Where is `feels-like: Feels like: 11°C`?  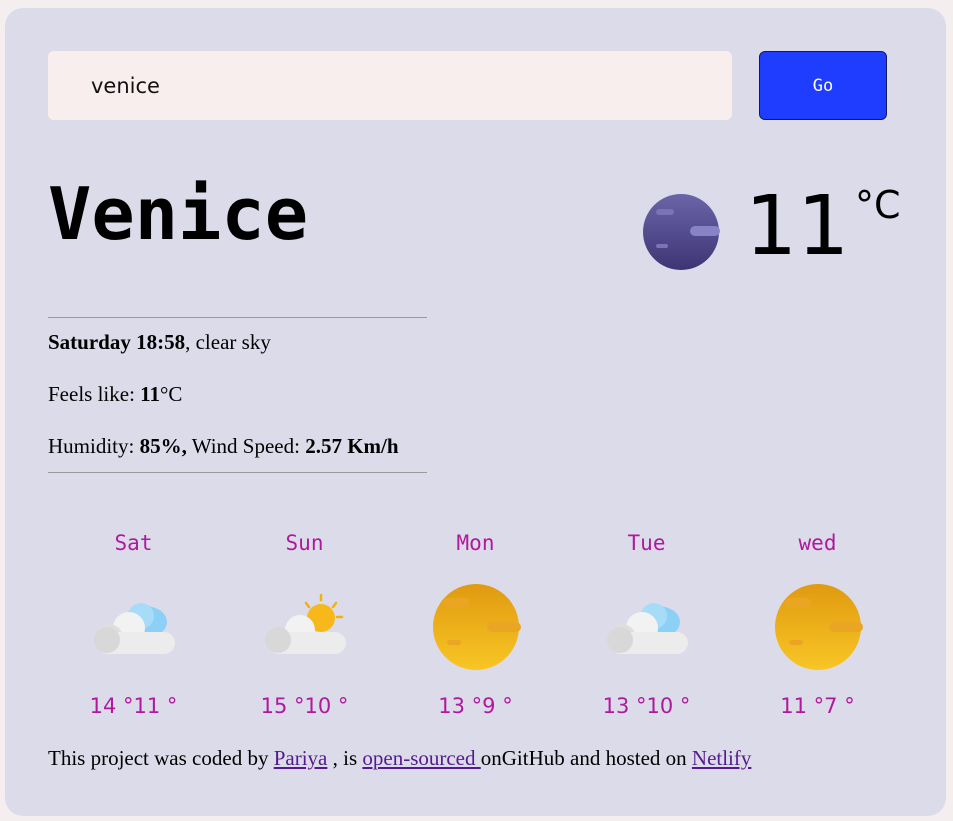 feels-like: Feels like: 11°C is located at coordinates (115, 394).